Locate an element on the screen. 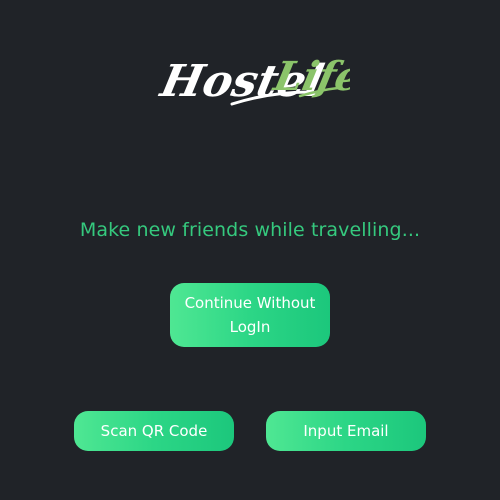 This screenshot has height=500, width=500. continue-without-login-label: Continue Without LogIn is located at coordinates (250, 315).